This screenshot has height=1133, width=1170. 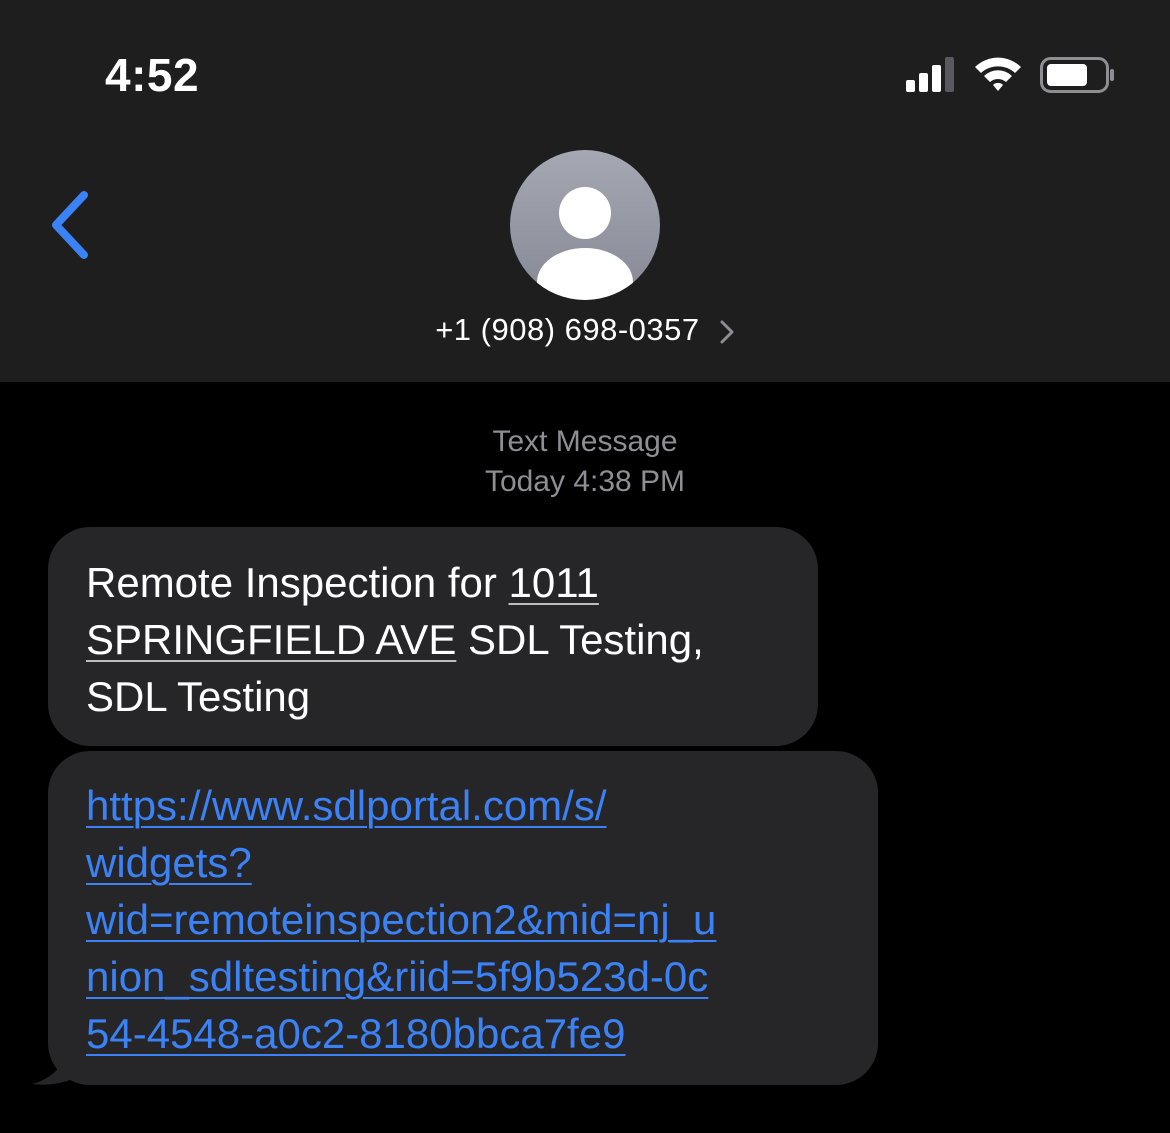 I want to click on chevron-right-icon, so click(x=727, y=332).